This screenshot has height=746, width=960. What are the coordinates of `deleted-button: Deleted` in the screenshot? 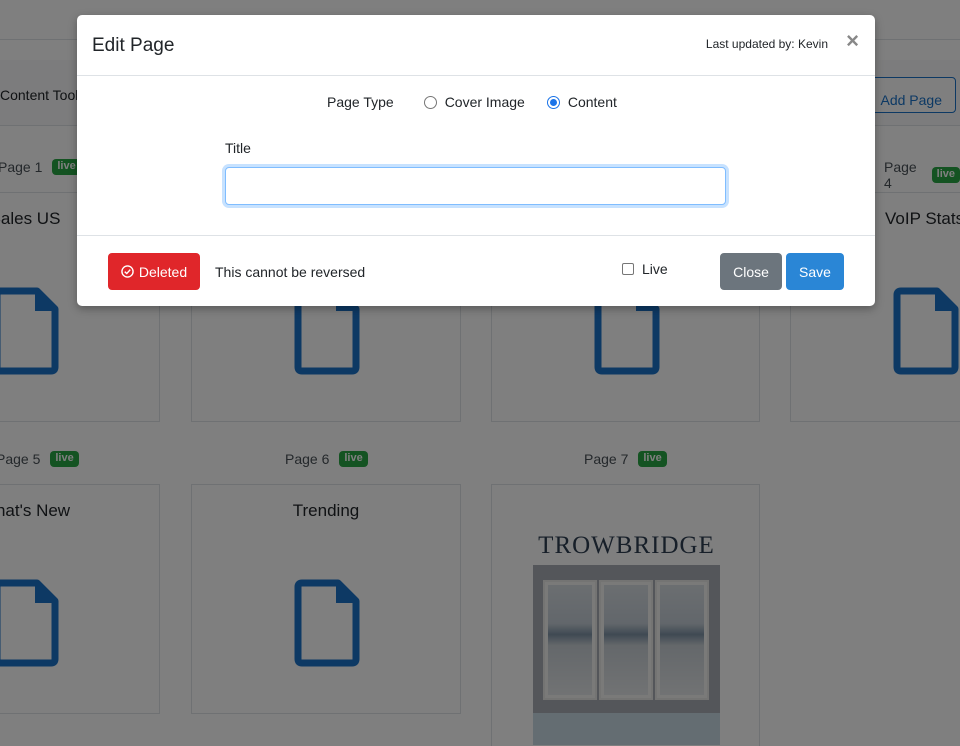 It's located at (154, 271).